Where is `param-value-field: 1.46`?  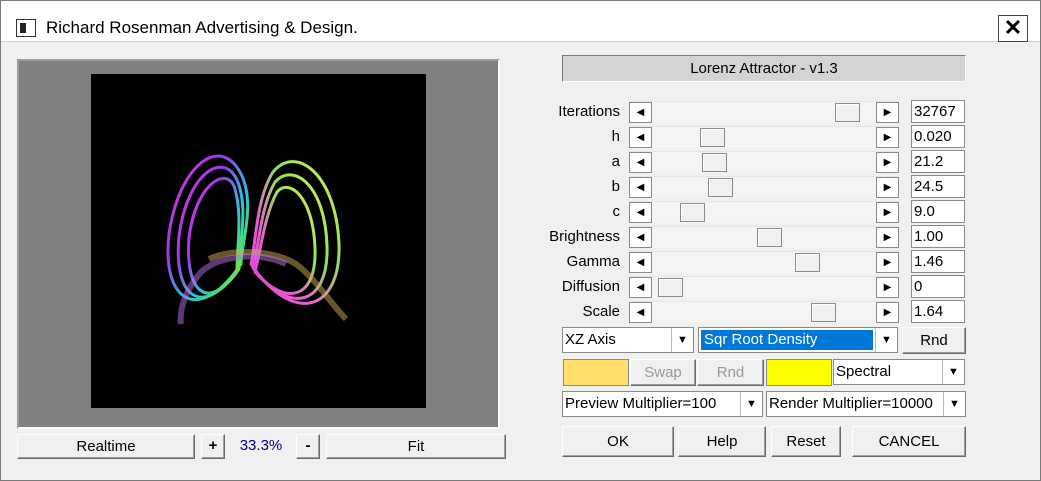
param-value-field: 1.46 is located at coordinates (938, 261).